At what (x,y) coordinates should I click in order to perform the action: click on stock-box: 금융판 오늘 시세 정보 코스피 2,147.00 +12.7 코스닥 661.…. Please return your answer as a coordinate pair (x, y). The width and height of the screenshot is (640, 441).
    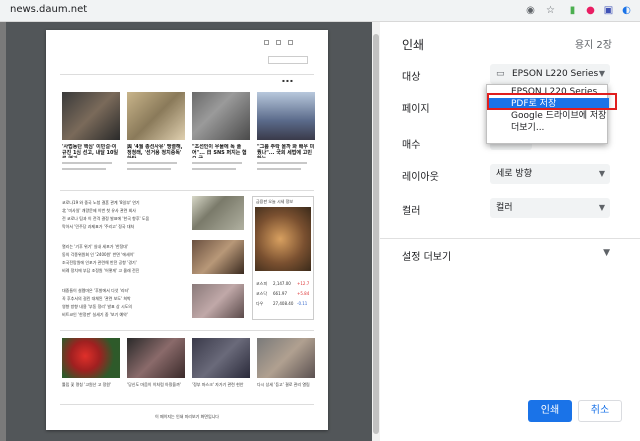
    Looking at the image, I should click on (283, 258).